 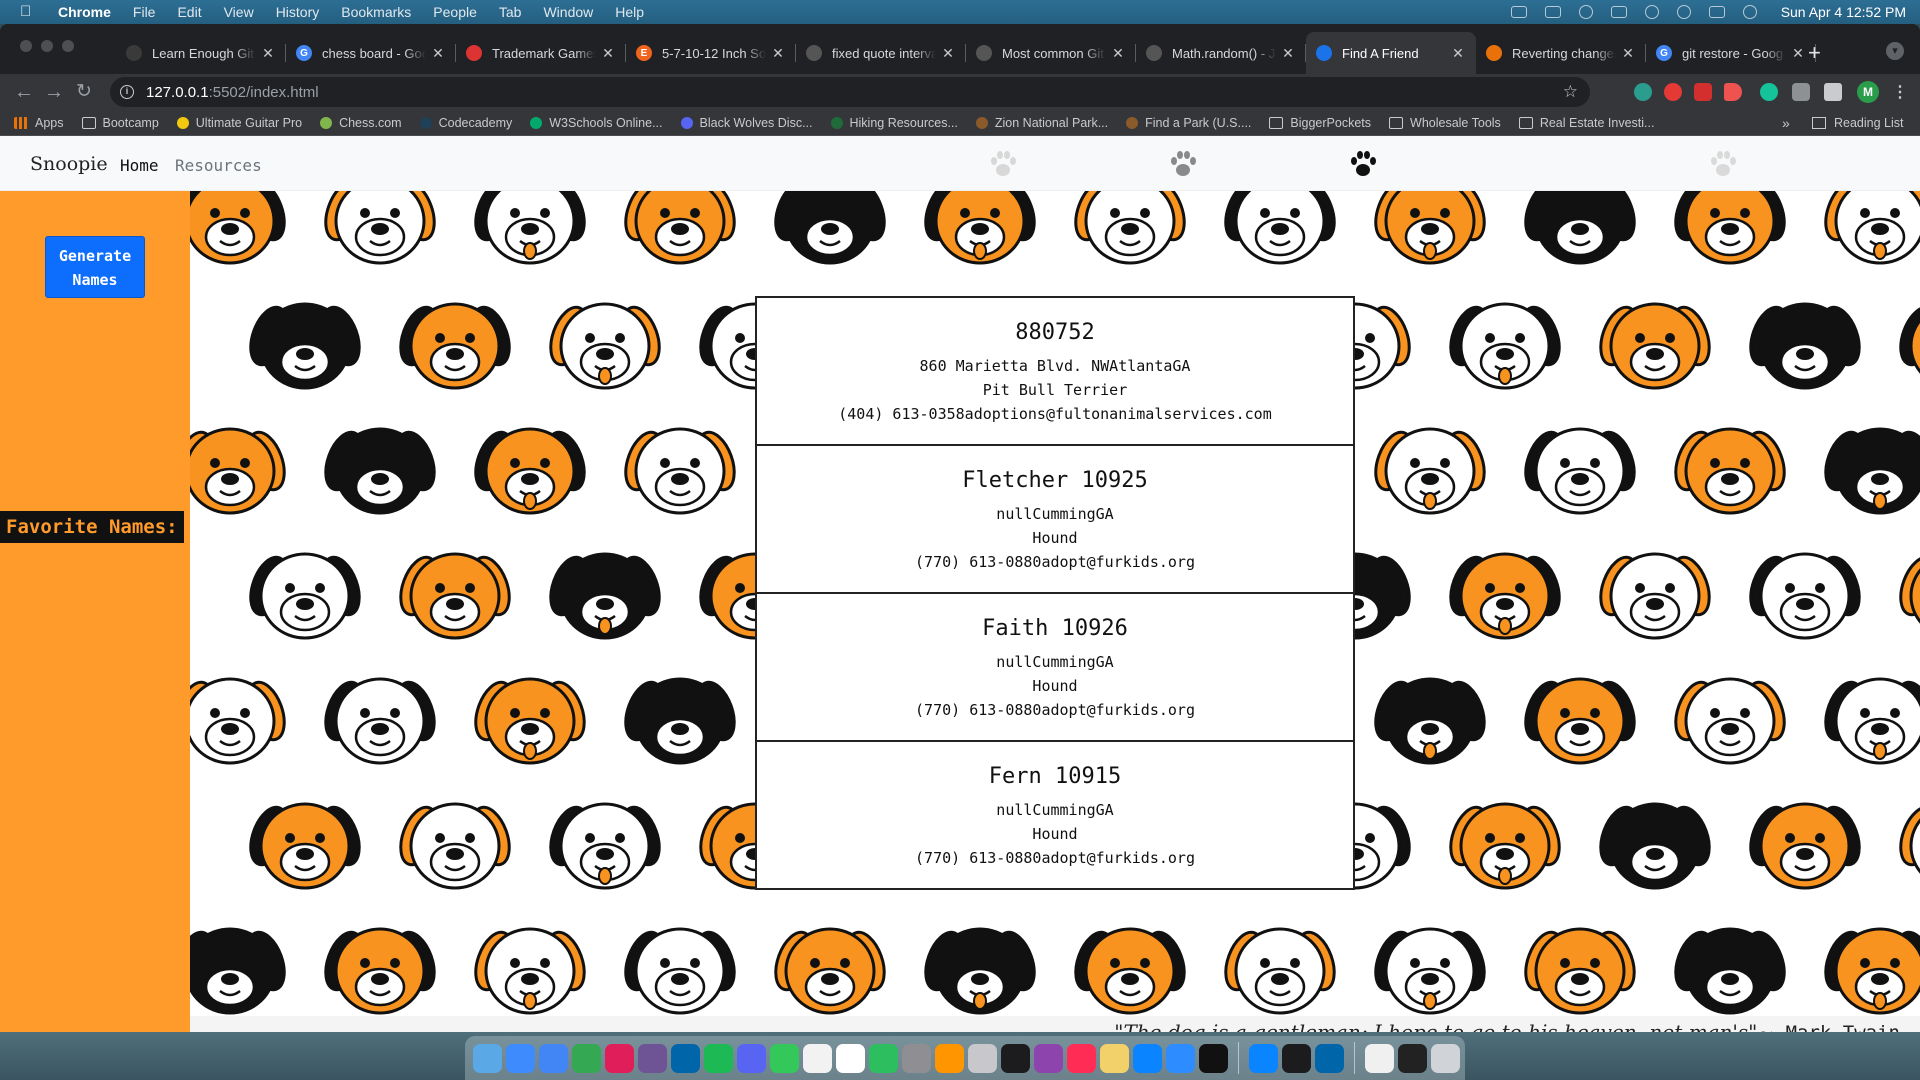 What do you see at coordinates (1561, 53) in the screenshot?
I see `browser-tab: Reverting changes ✕` at bounding box center [1561, 53].